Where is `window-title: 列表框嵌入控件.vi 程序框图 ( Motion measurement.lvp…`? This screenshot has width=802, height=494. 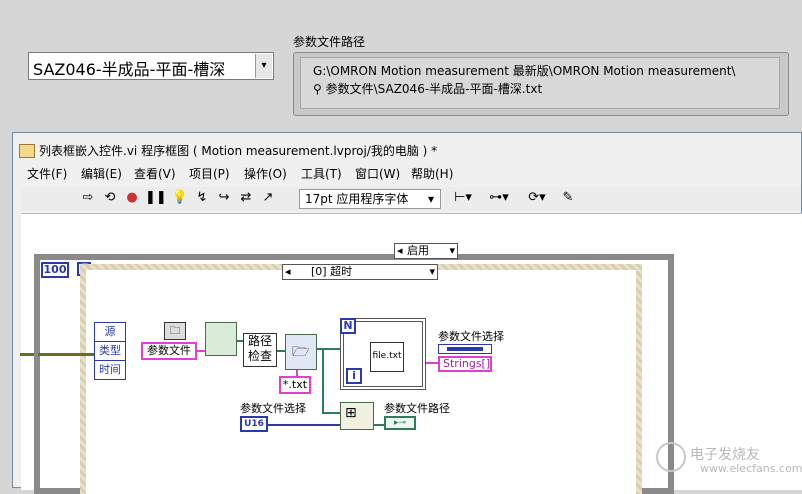
window-title: 列表框嵌入控件.vi 程序框图 ( Motion measurement.lvp… is located at coordinates (238, 151).